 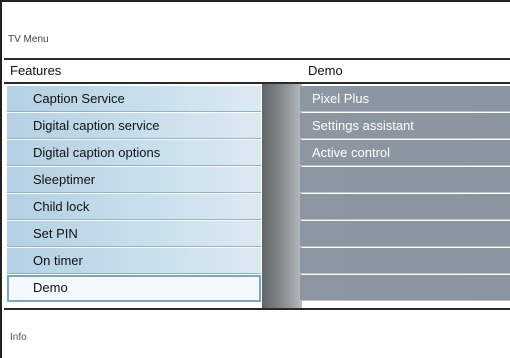 What do you see at coordinates (282, 196) in the screenshot?
I see `column-divider` at bounding box center [282, 196].